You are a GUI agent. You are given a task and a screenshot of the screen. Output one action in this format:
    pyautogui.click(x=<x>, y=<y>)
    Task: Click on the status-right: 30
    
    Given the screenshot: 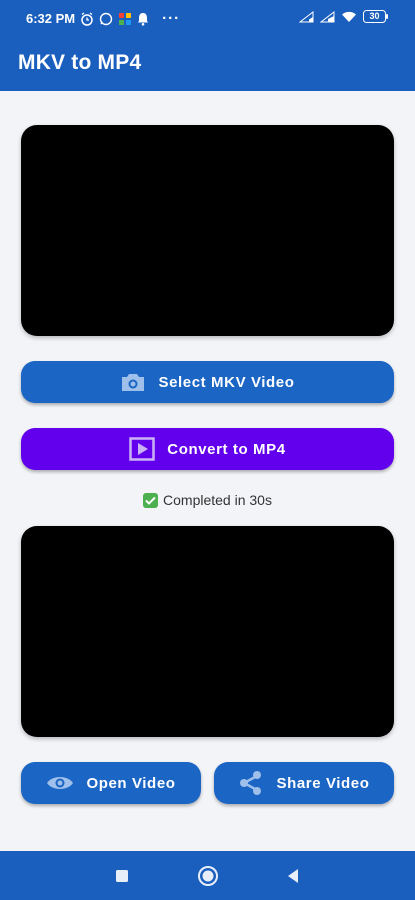 What is the action you would take?
    pyautogui.click(x=344, y=16)
    